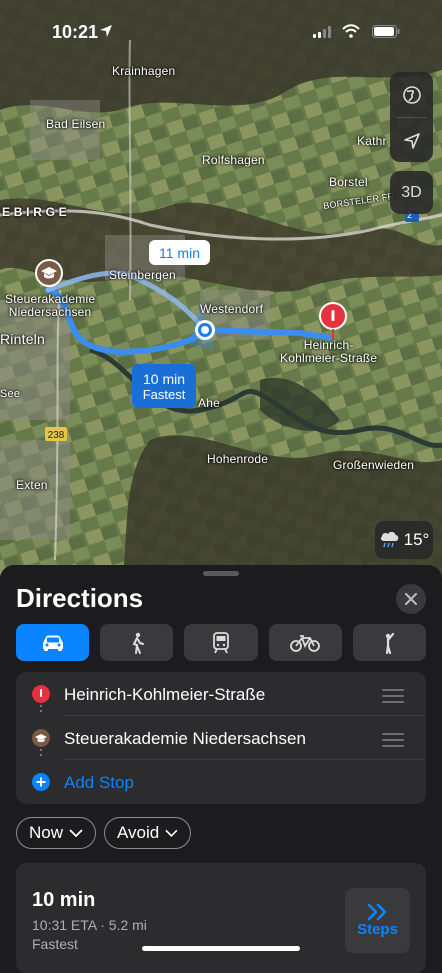 This screenshot has height=973, width=442. Describe the element at coordinates (46, 832) in the screenshot. I see `now-label: Now` at that location.